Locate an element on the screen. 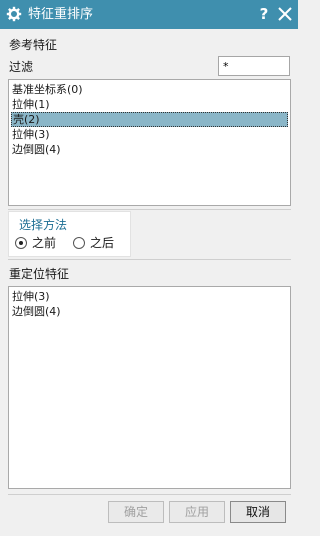  selection-method-title: 选择方法 is located at coordinates (43, 225).